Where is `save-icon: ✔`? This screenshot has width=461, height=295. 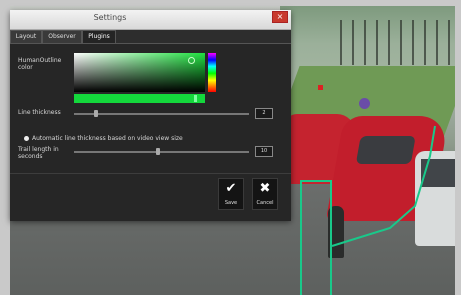
save-icon: ✔ is located at coordinates (231, 188).